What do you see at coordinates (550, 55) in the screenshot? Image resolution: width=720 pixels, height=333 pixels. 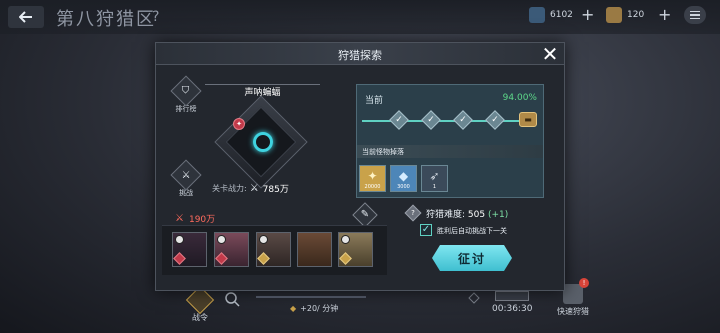 I see `close-button: ✕` at bounding box center [550, 55].